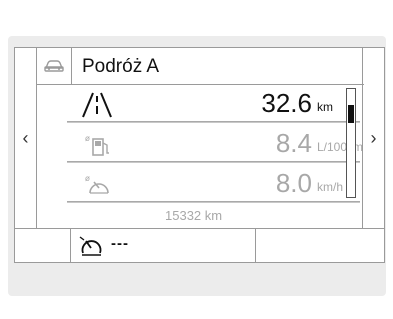  Describe the element at coordinates (340, 147) in the screenshot. I see `fuel-consumption-unit: L/100km` at that location.